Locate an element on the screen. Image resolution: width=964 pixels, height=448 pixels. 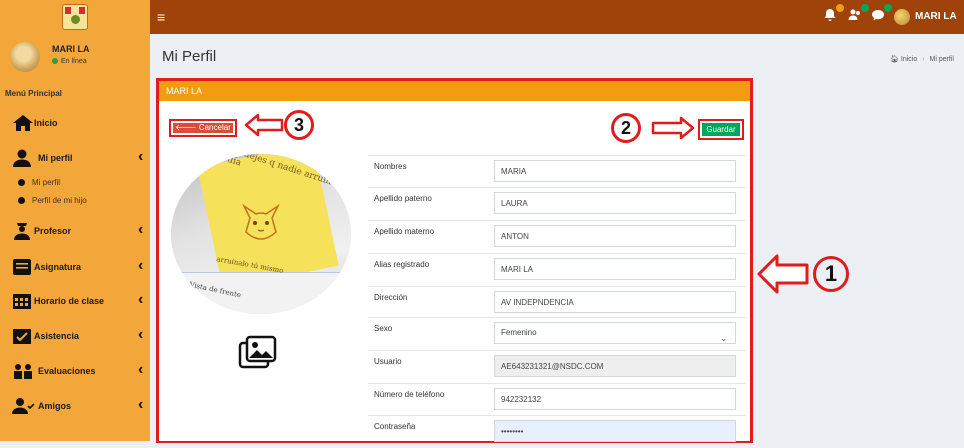
user-avatar is located at coordinates (902, 17).